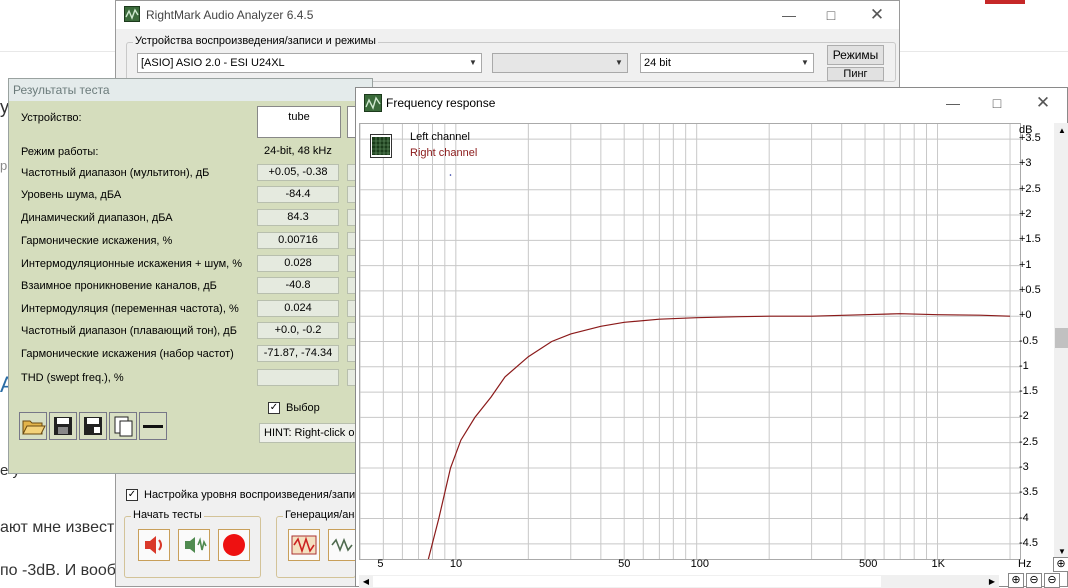 The height and width of the screenshot is (588, 1068). I want to click on result-label: THD (swept freq.), %, so click(72, 378).